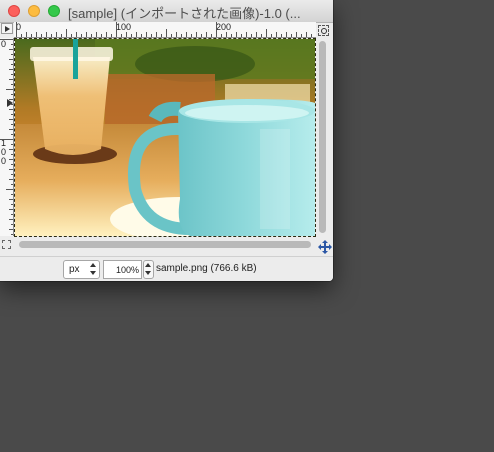 Image resolution: width=494 pixels, height=452 pixels. I want to click on zoom-button, so click(54, 11).